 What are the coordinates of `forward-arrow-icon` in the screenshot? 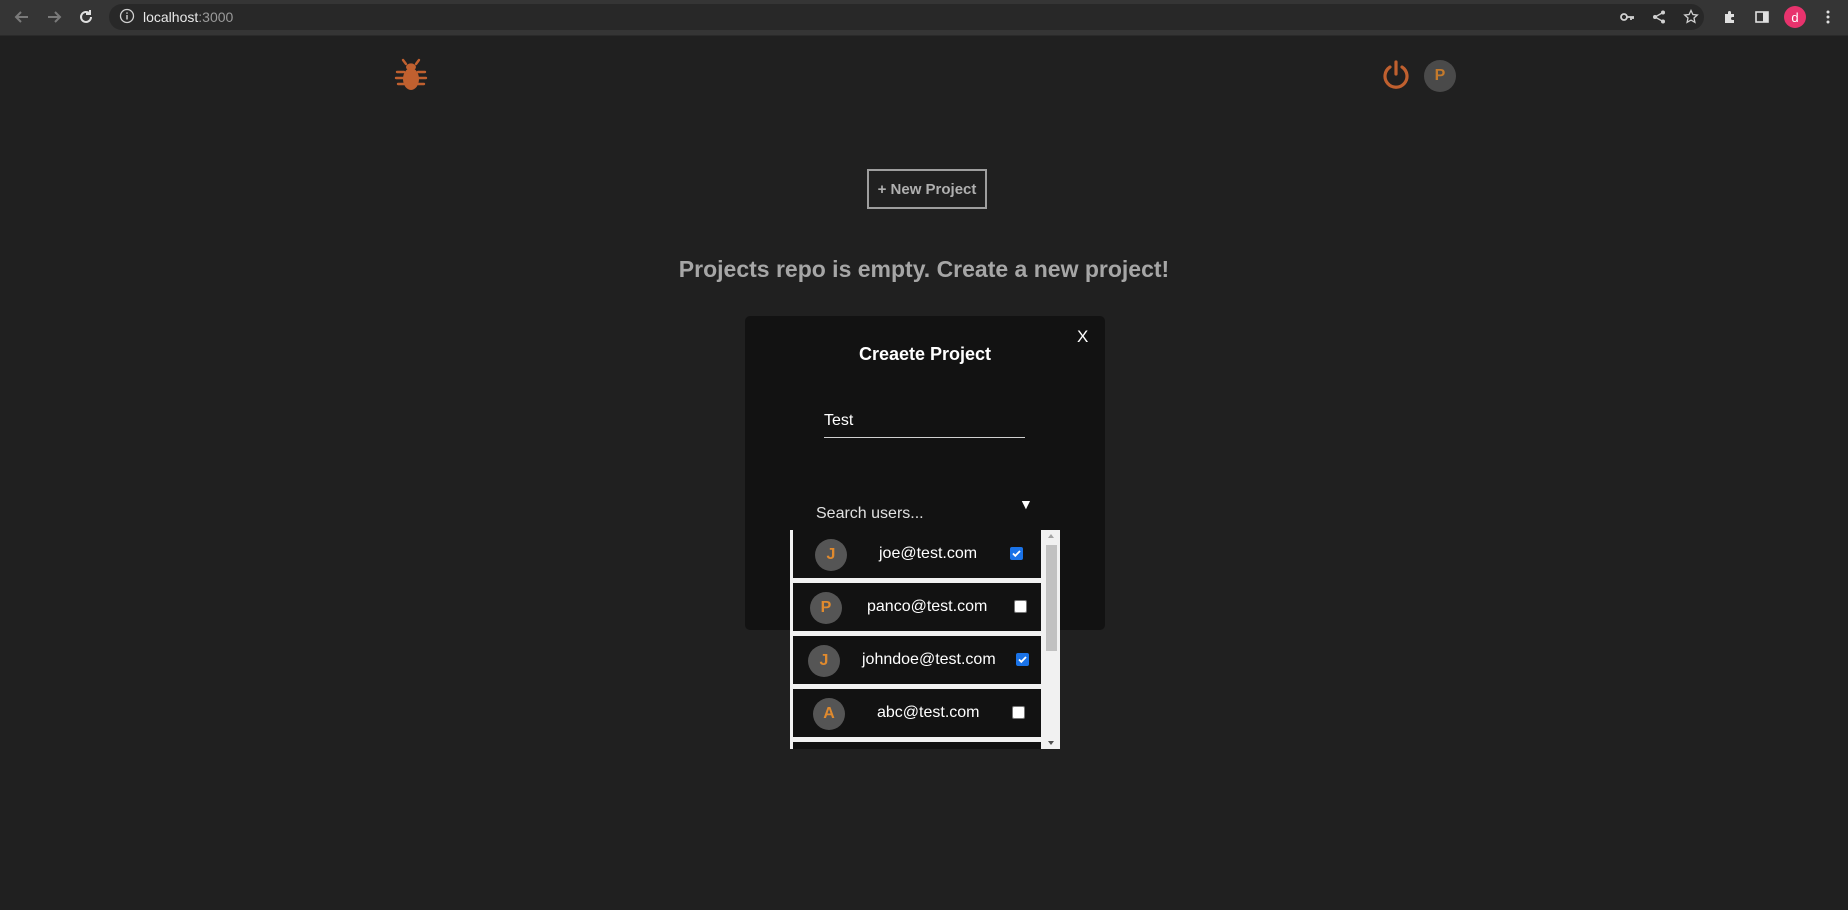 It's located at (55, 17).